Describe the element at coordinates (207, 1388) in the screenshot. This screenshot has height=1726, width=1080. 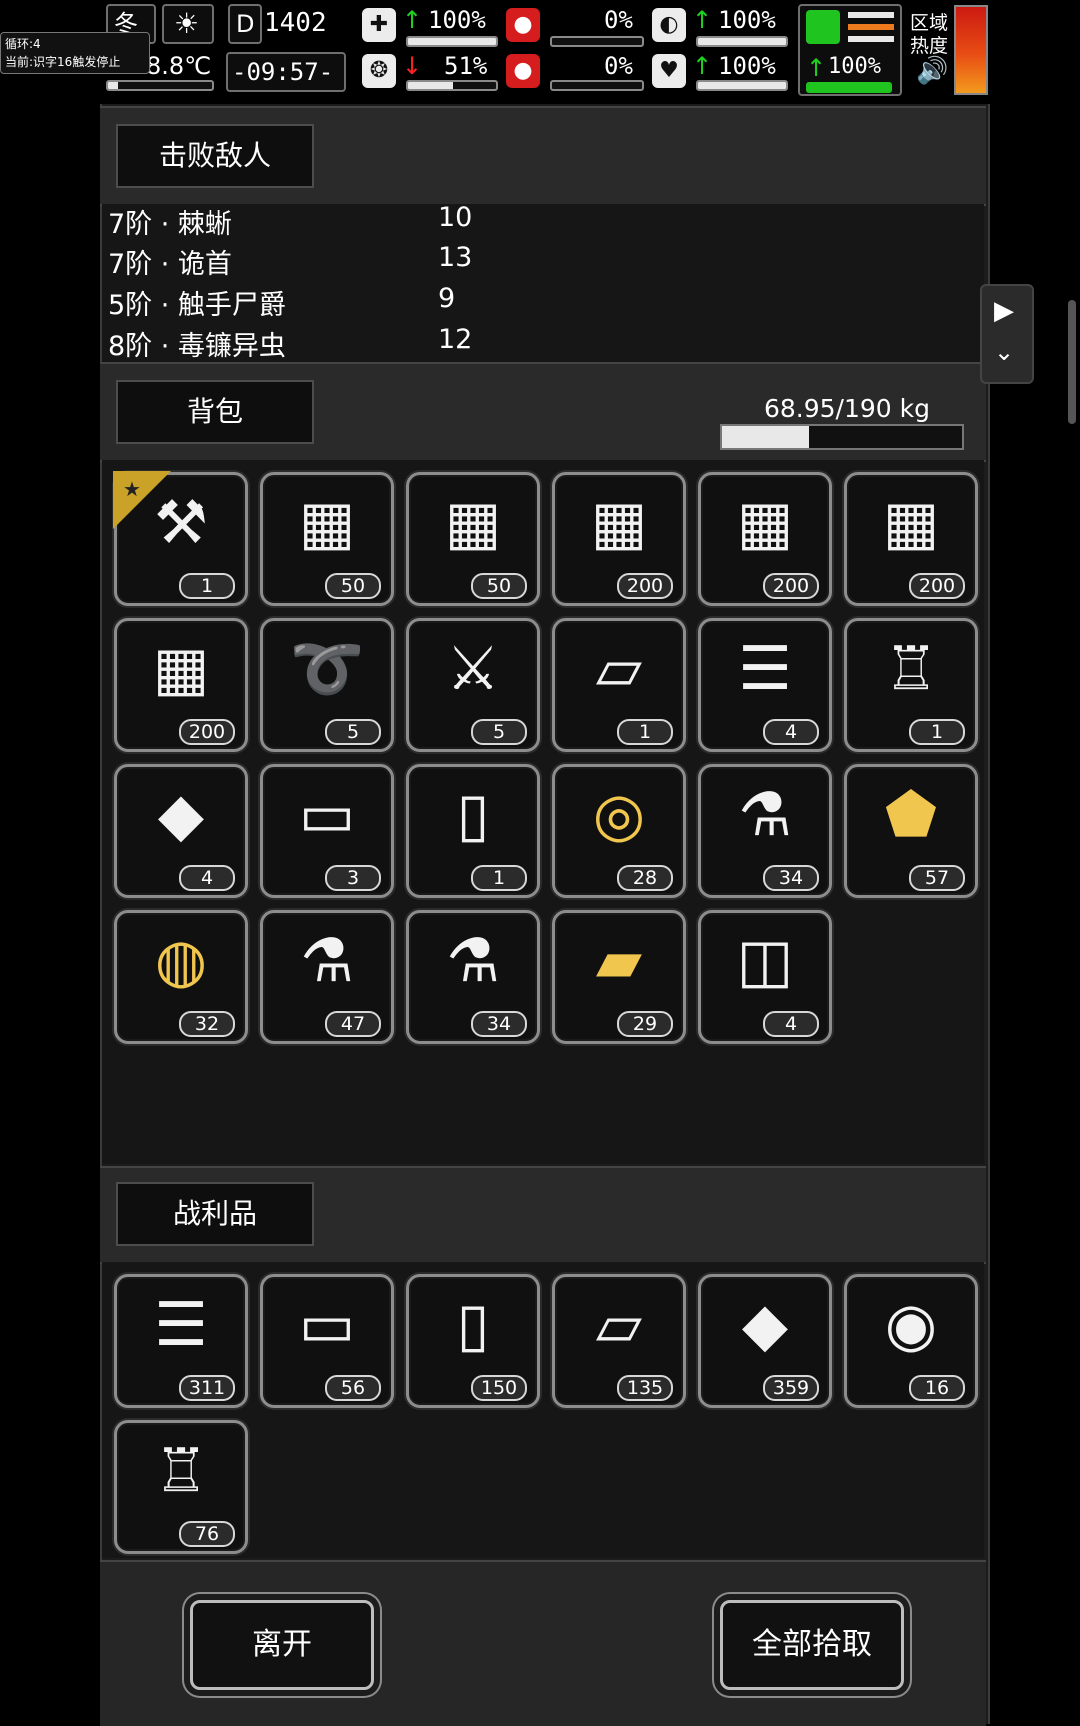
I see `item-count: 311` at that location.